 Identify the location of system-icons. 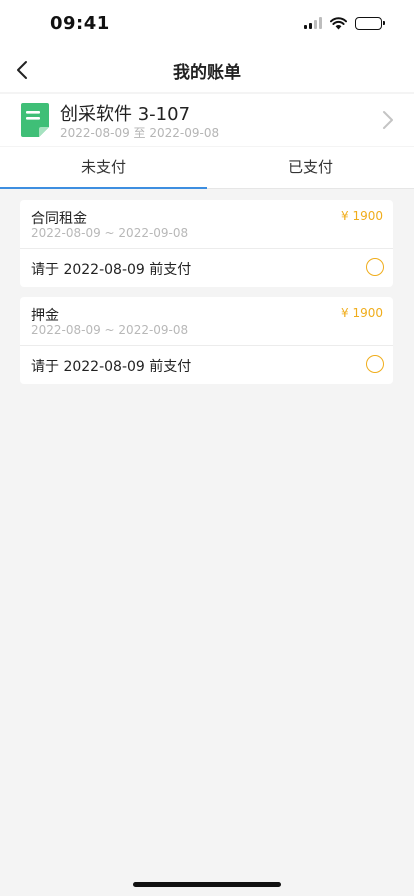
(344, 23).